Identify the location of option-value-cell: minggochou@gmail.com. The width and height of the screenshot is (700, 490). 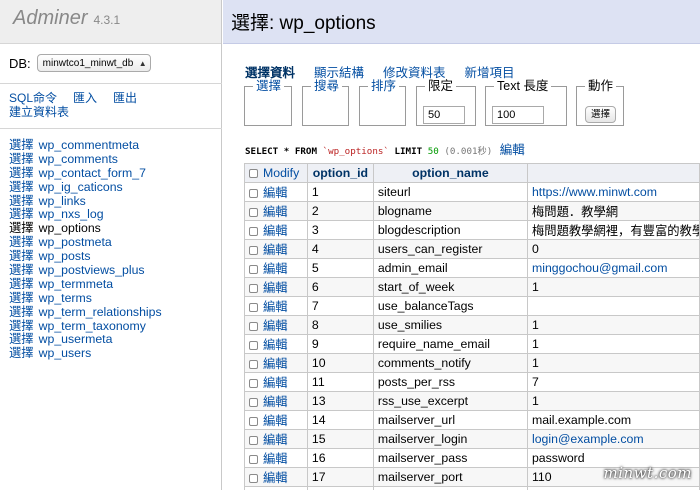
(613, 267).